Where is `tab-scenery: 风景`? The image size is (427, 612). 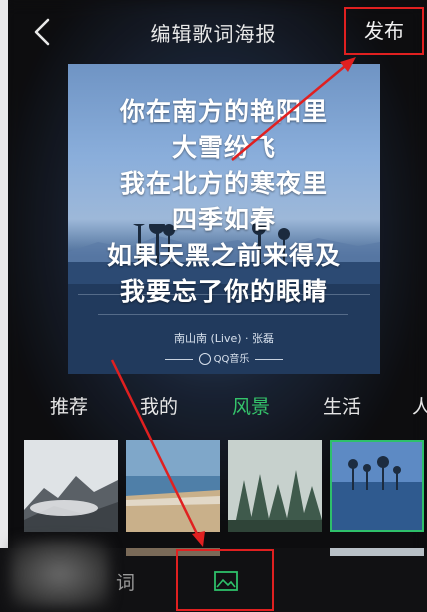
tab-scenery: 风景 is located at coordinates (251, 405).